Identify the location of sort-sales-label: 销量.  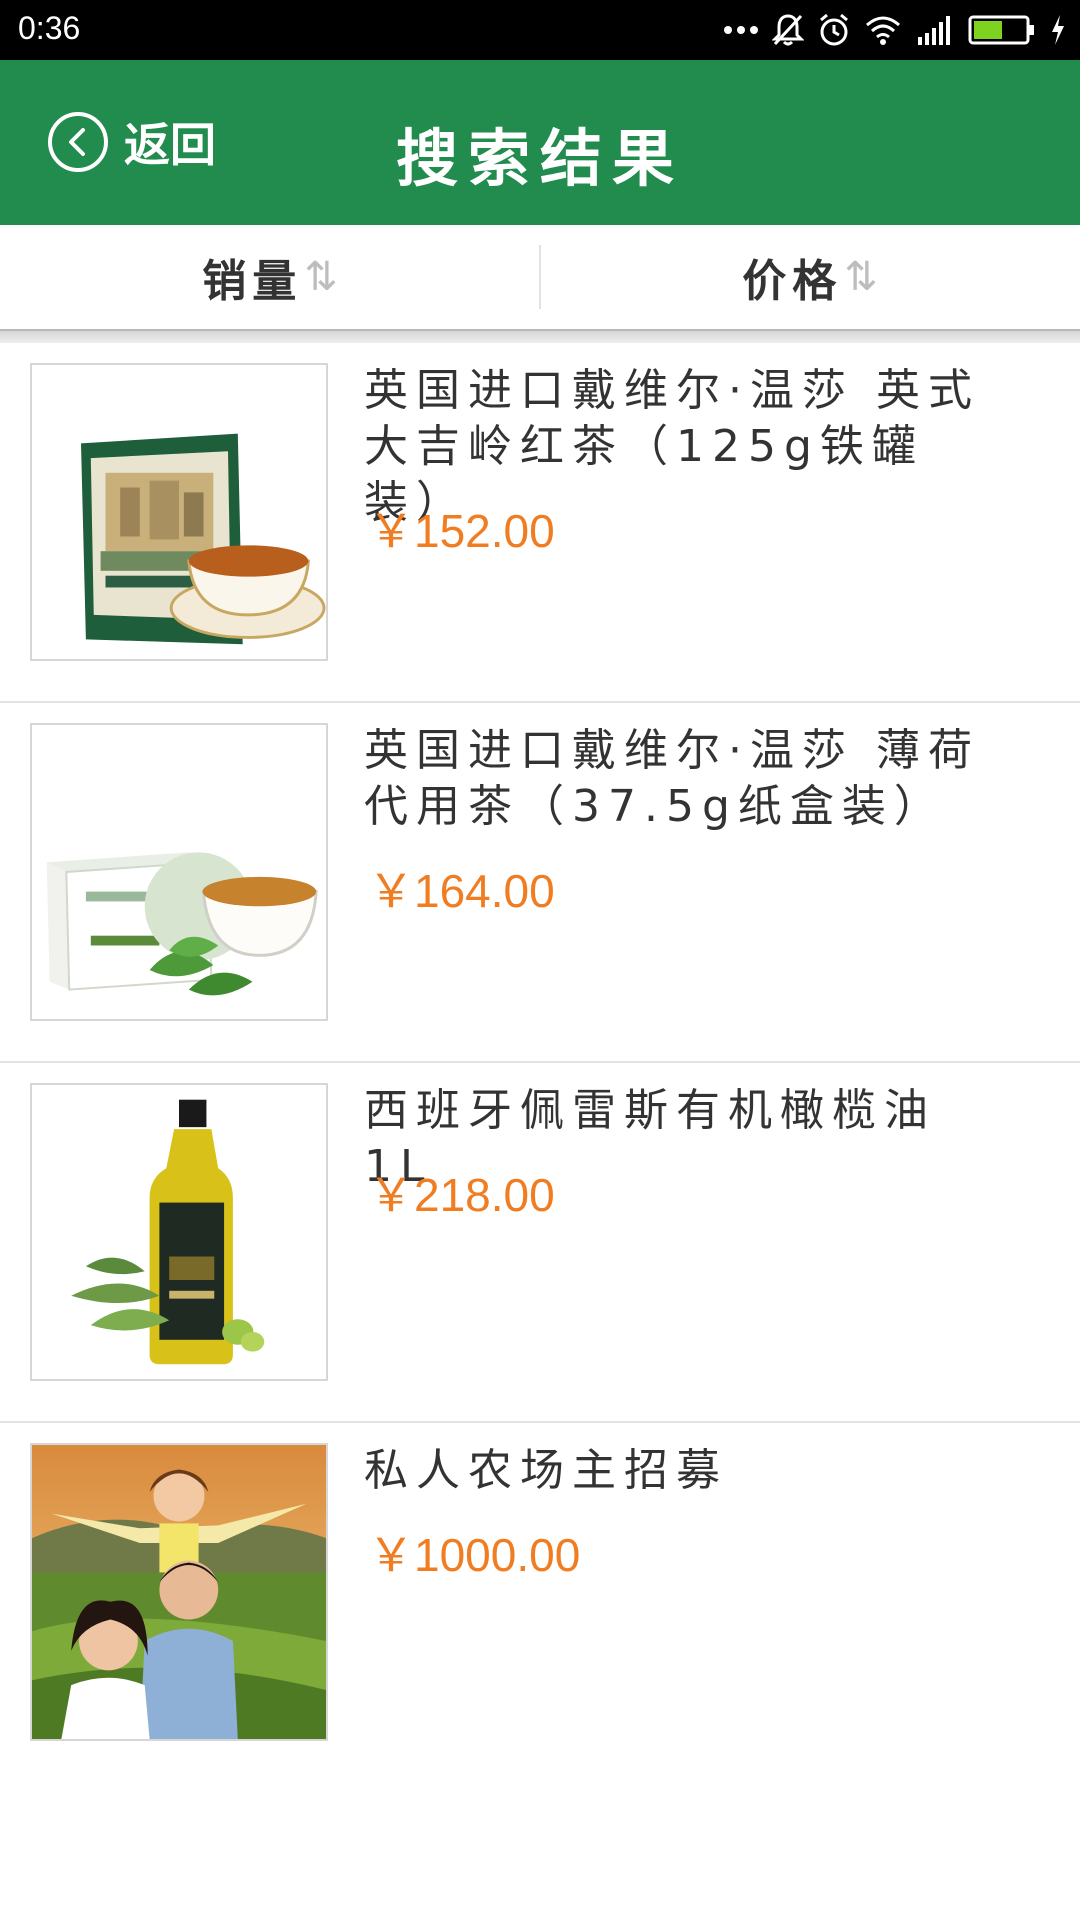
(252, 281).